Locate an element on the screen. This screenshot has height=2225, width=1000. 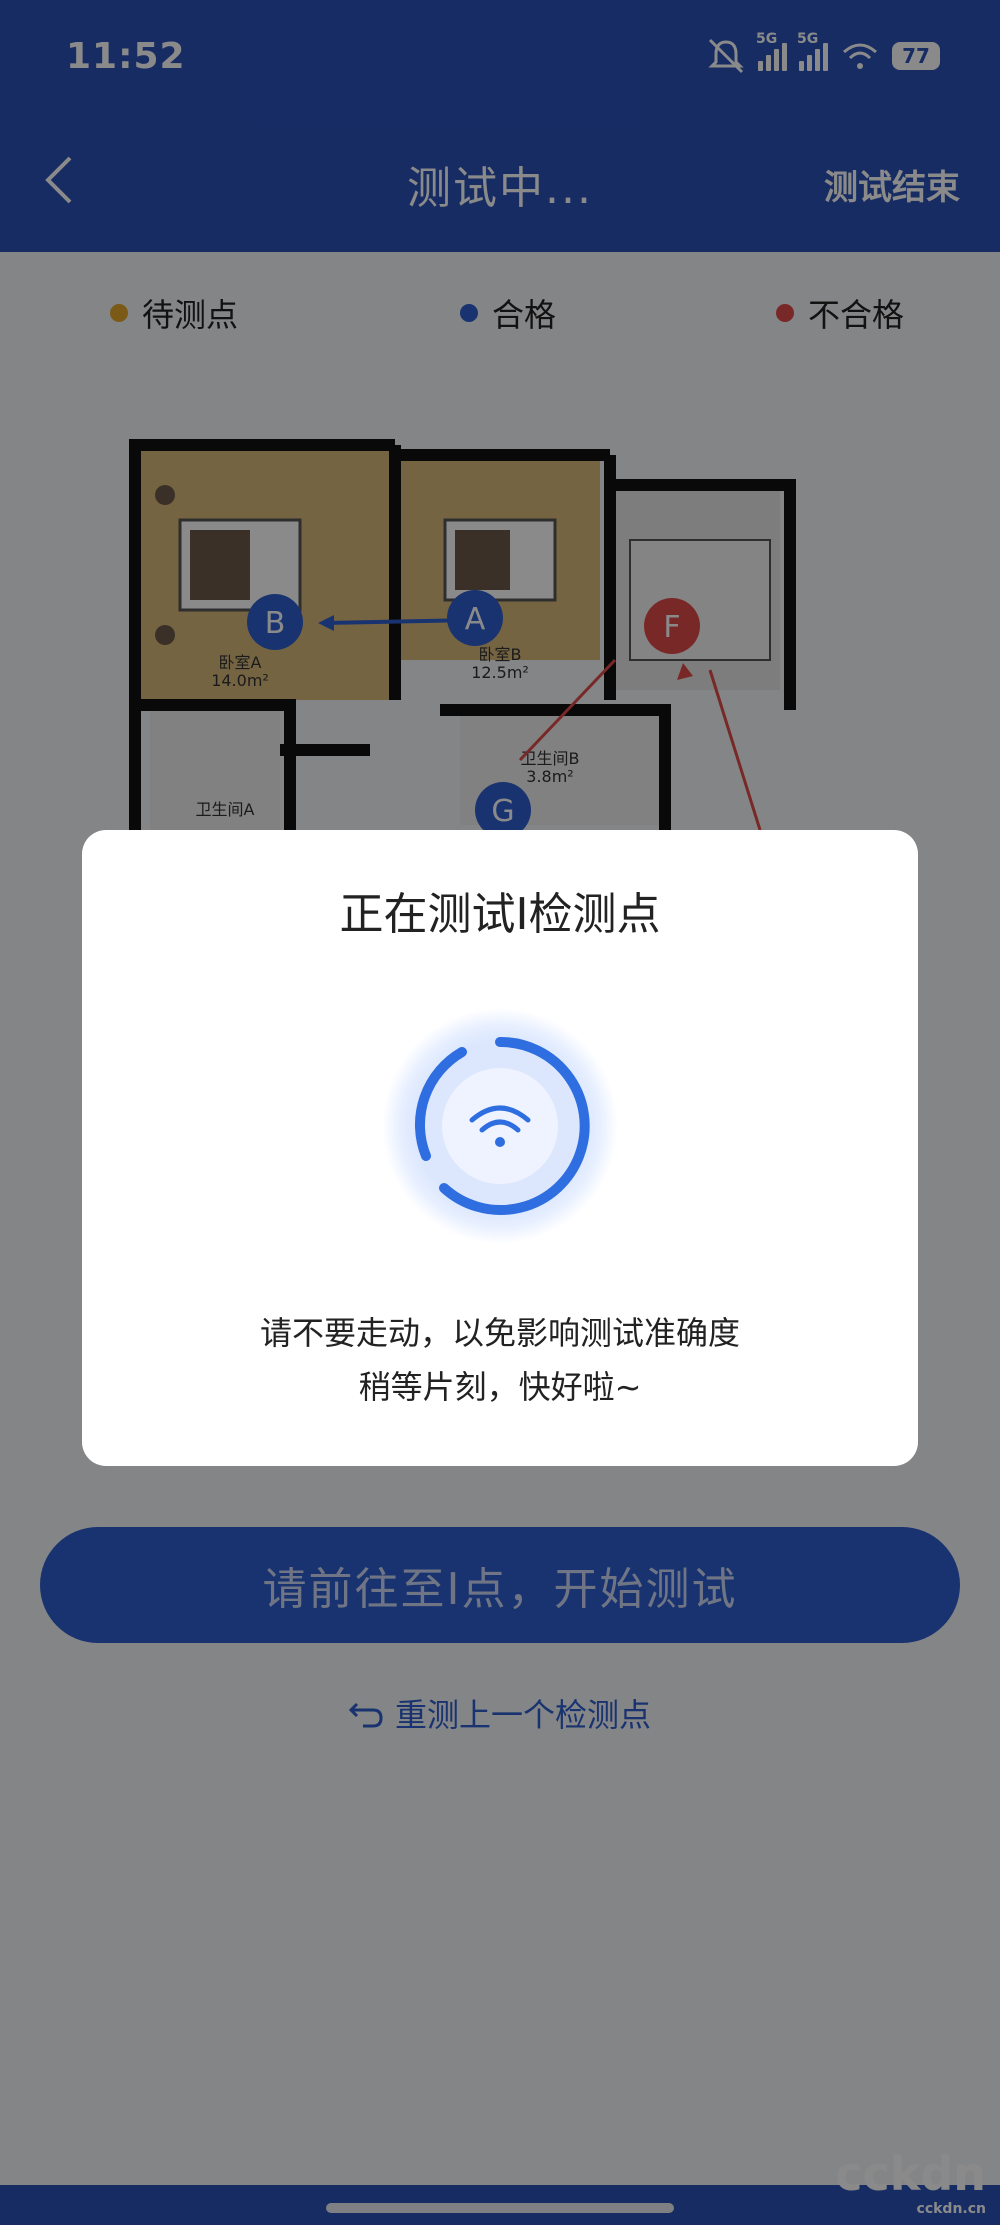
dialog-message-line1: 请不要走动，以免影响测试准确度 is located at coordinates (499, 1333).